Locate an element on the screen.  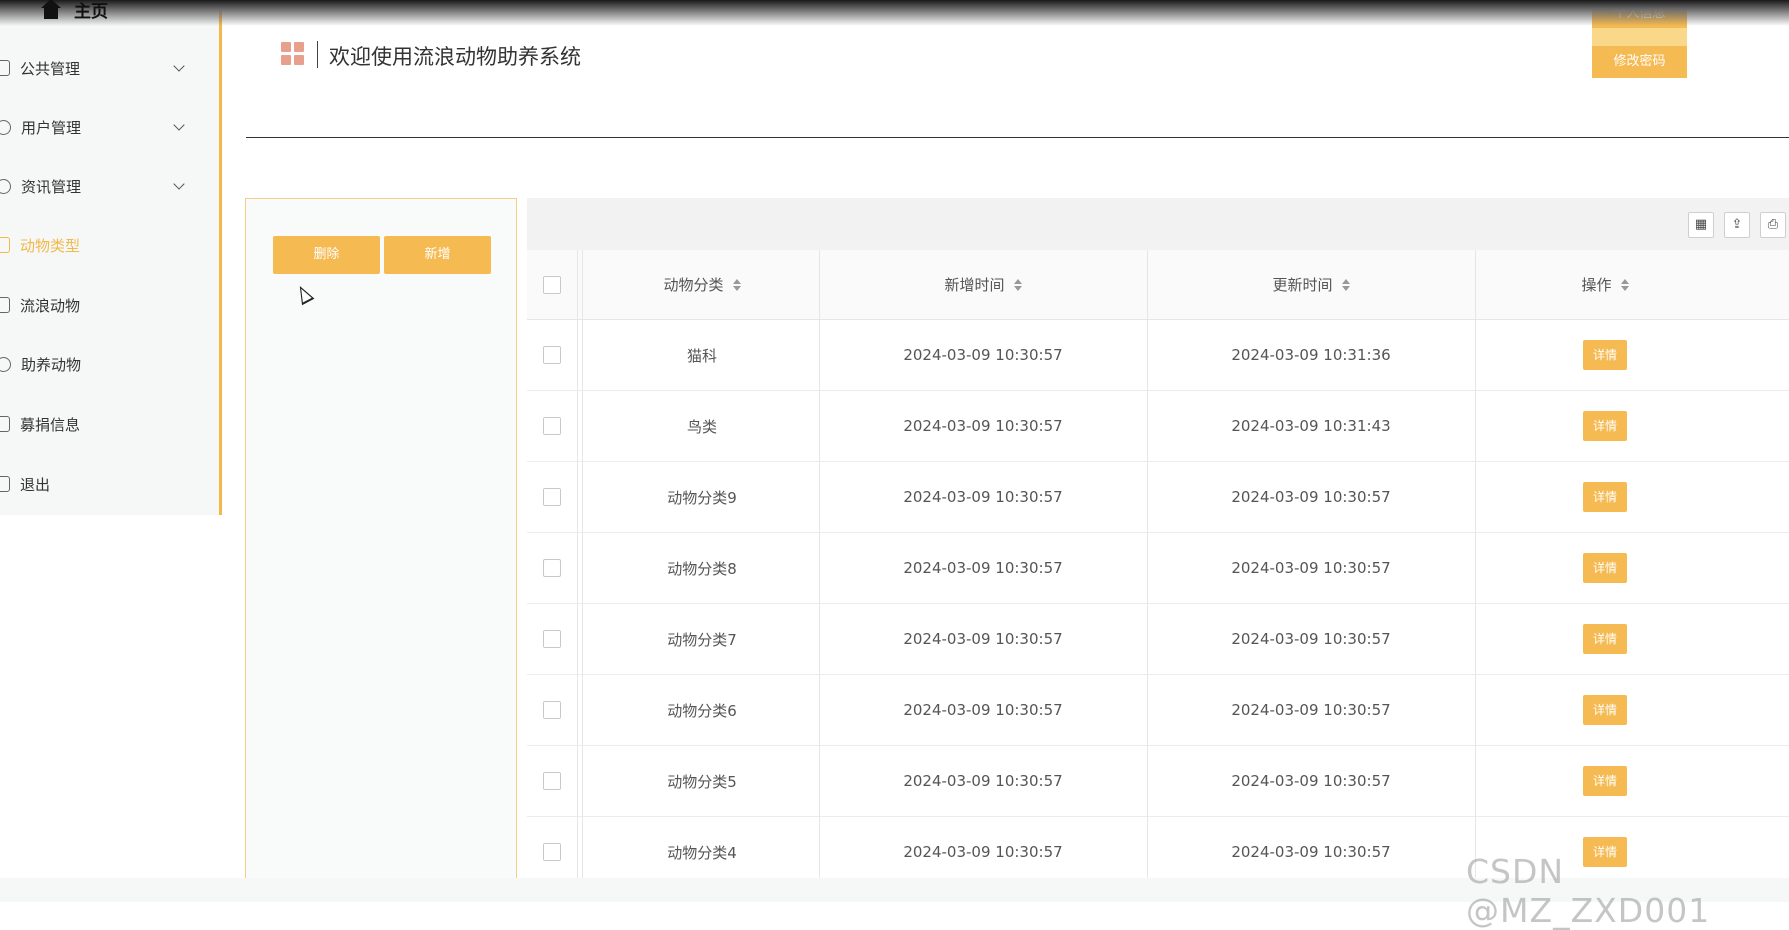
table-toolbar: ▦ ⇪ ⎙ is located at coordinates (1158, 224).